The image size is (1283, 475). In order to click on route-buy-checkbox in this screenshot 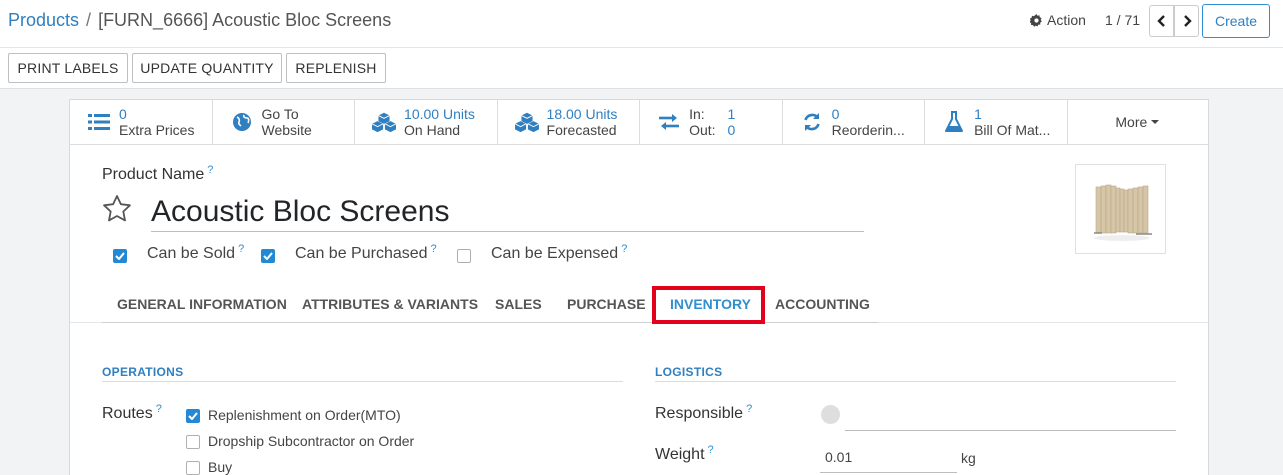, I will do `click(193, 468)`.